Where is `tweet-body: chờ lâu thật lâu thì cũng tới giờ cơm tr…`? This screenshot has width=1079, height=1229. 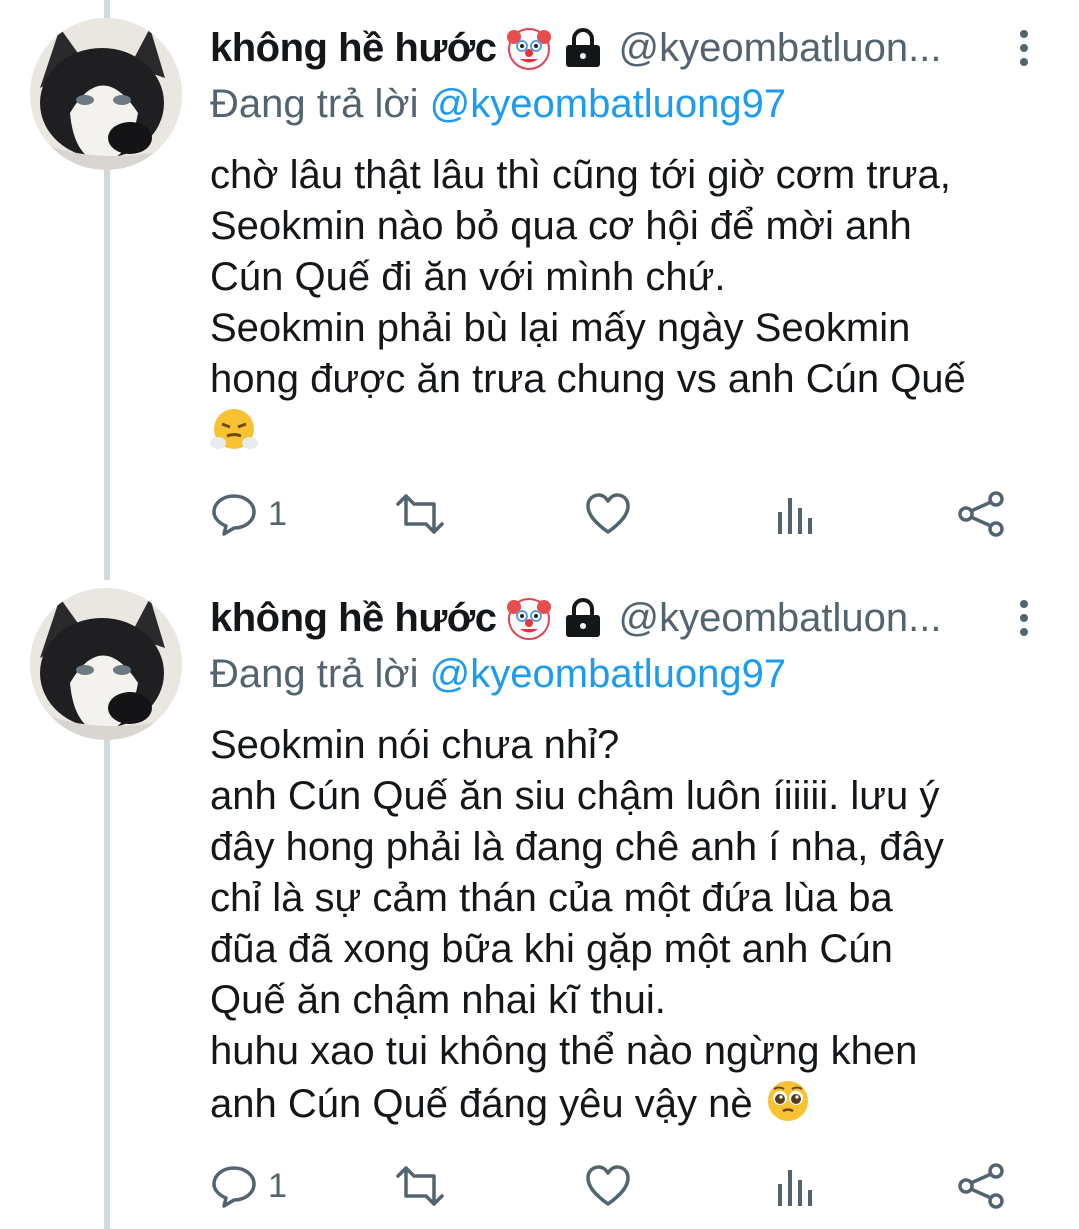
tweet-body: chờ lâu thật lâu thì cũng tới giờ cơm tr… is located at coordinates (588, 277).